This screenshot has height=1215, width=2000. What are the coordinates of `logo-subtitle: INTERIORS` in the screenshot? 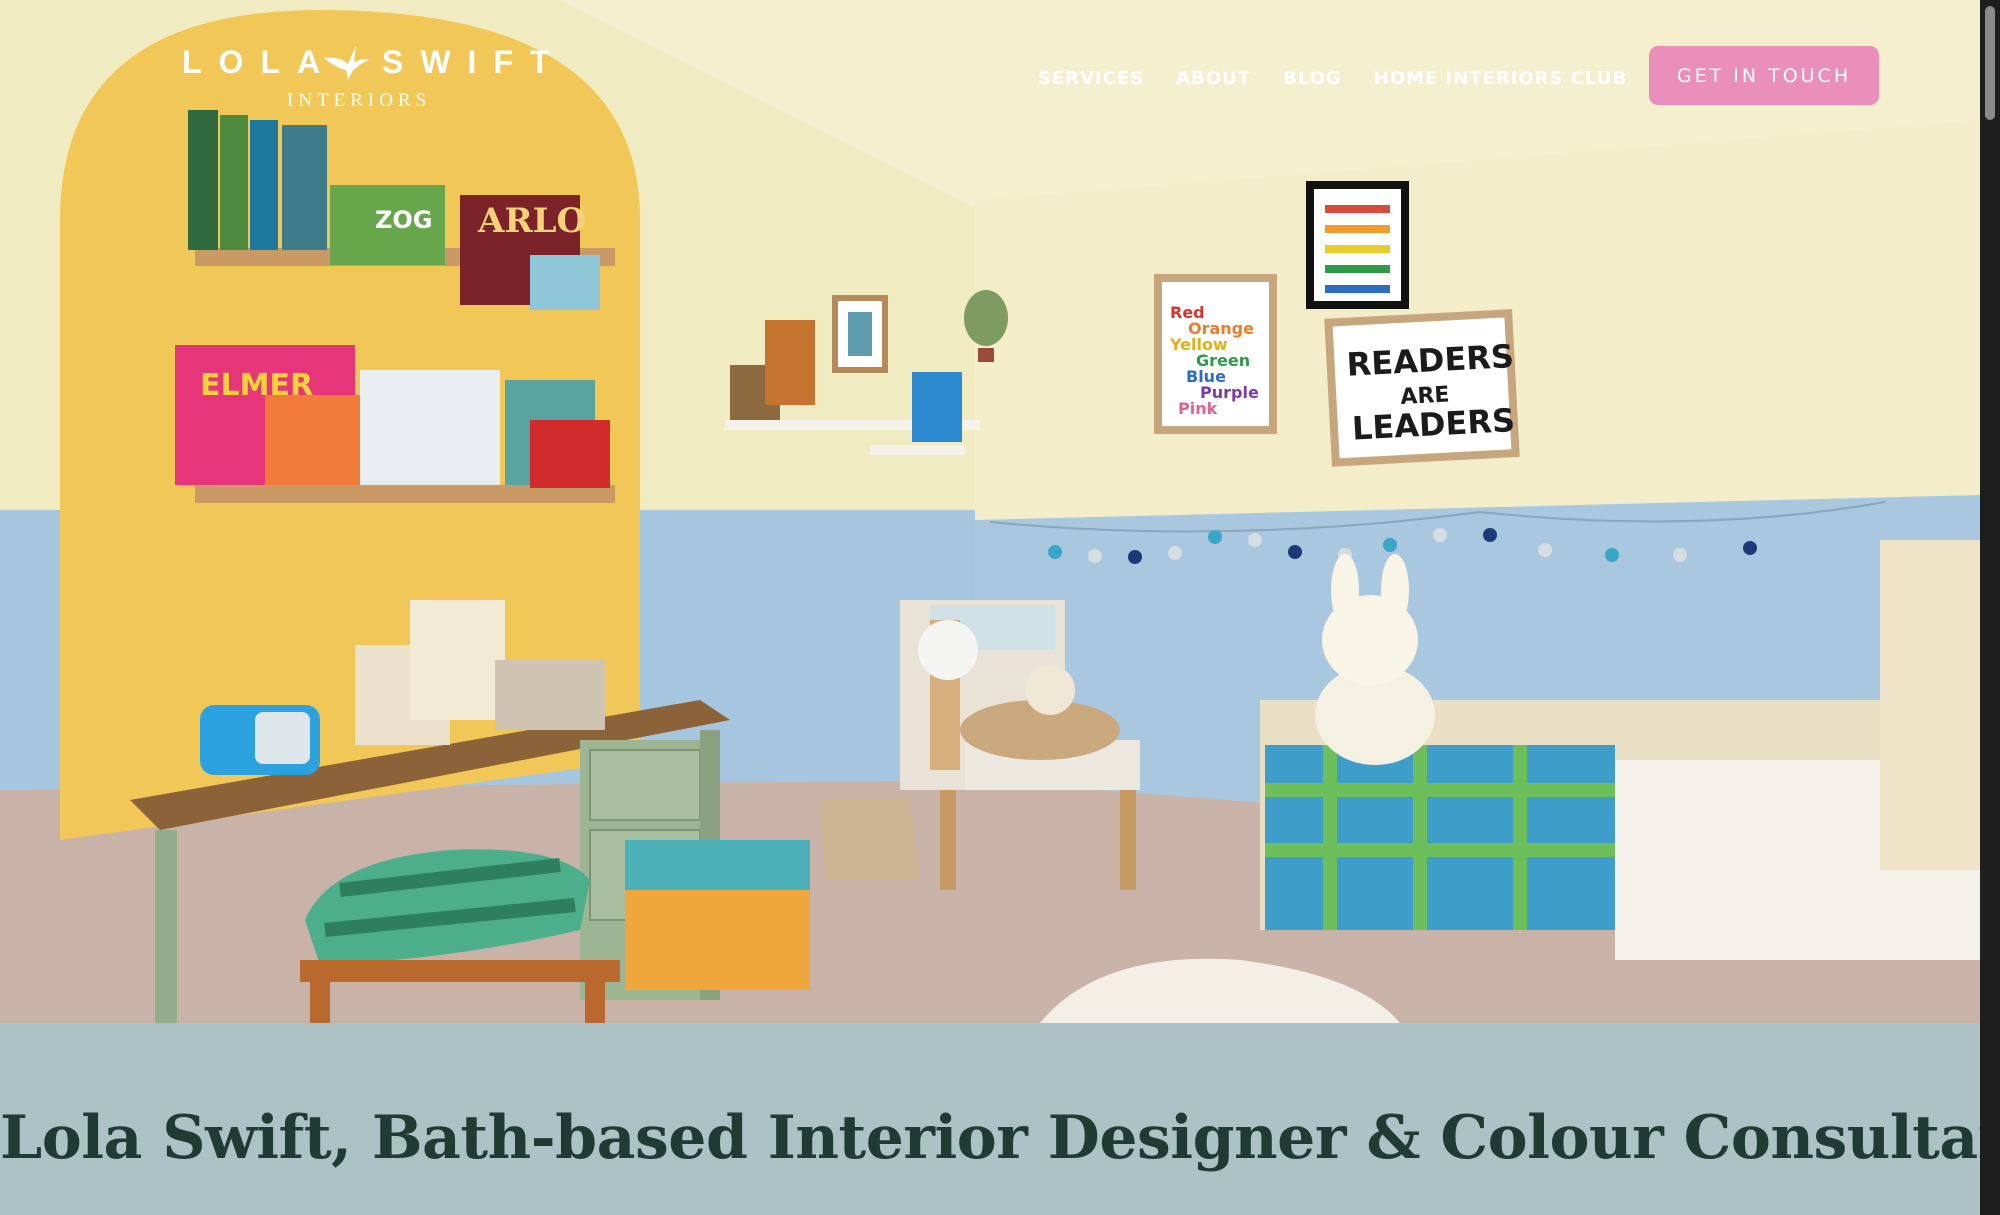 It's located at (359, 100).